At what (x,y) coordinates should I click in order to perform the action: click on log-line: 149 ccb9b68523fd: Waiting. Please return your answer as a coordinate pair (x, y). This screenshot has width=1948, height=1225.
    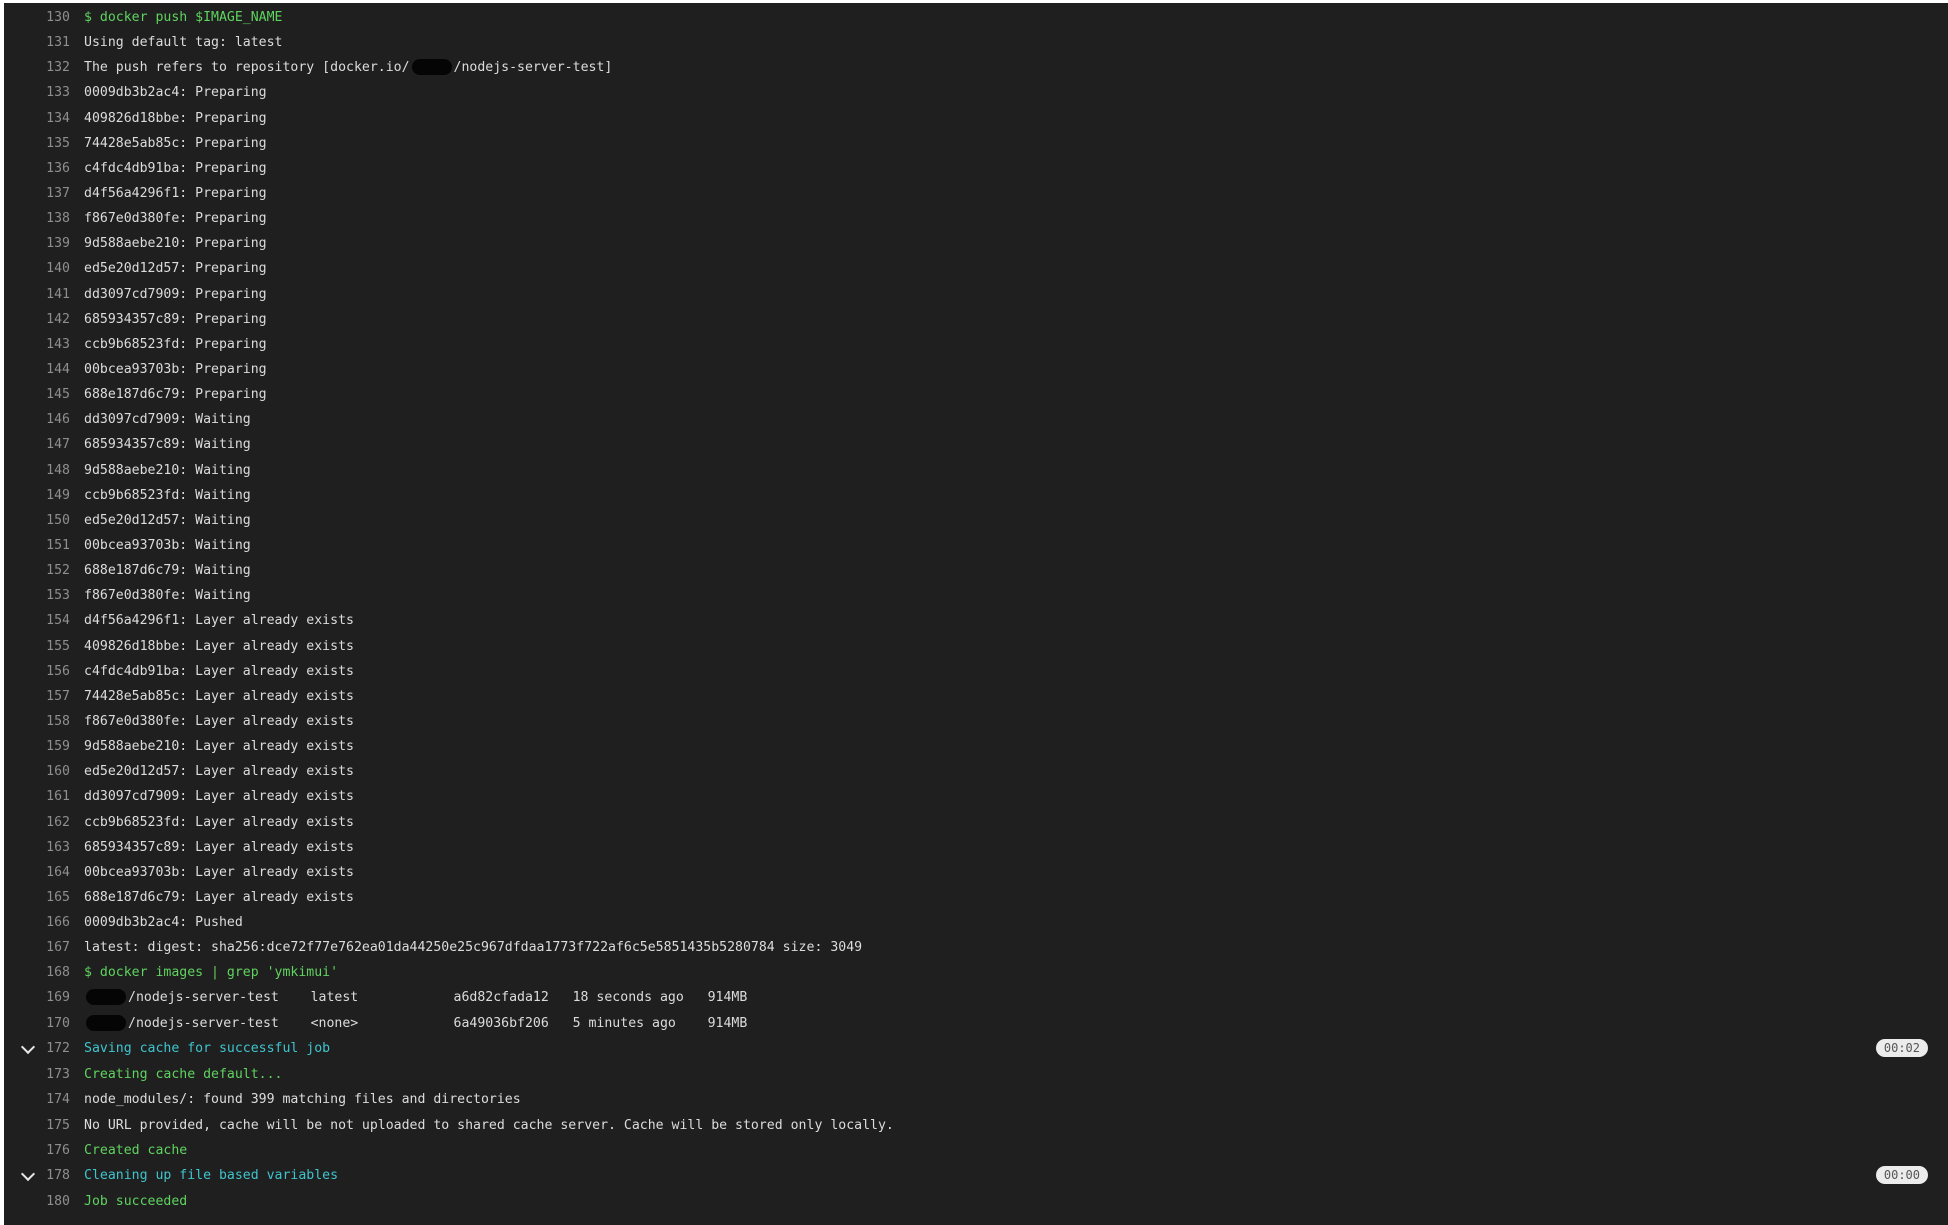
    Looking at the image, I should click on (976, 495).